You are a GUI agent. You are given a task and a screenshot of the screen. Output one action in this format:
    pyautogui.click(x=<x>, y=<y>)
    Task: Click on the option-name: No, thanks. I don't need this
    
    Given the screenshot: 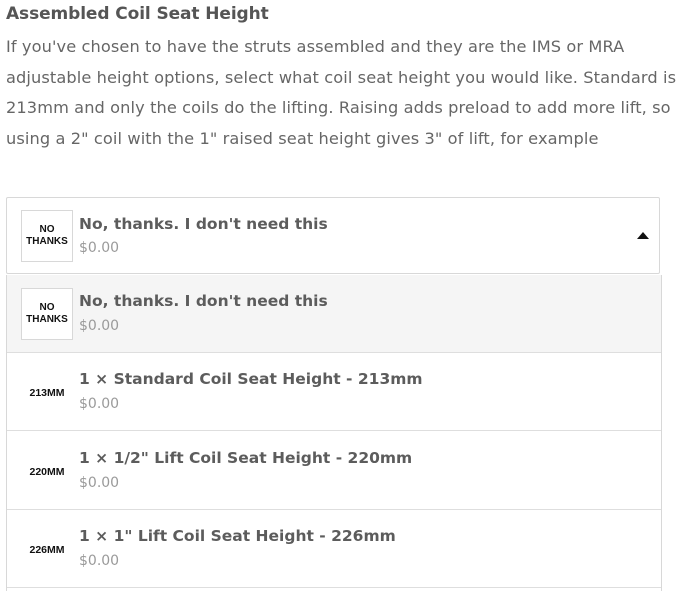 What is the action you would take?
    pyautogui.click(x=203, y=301)
    